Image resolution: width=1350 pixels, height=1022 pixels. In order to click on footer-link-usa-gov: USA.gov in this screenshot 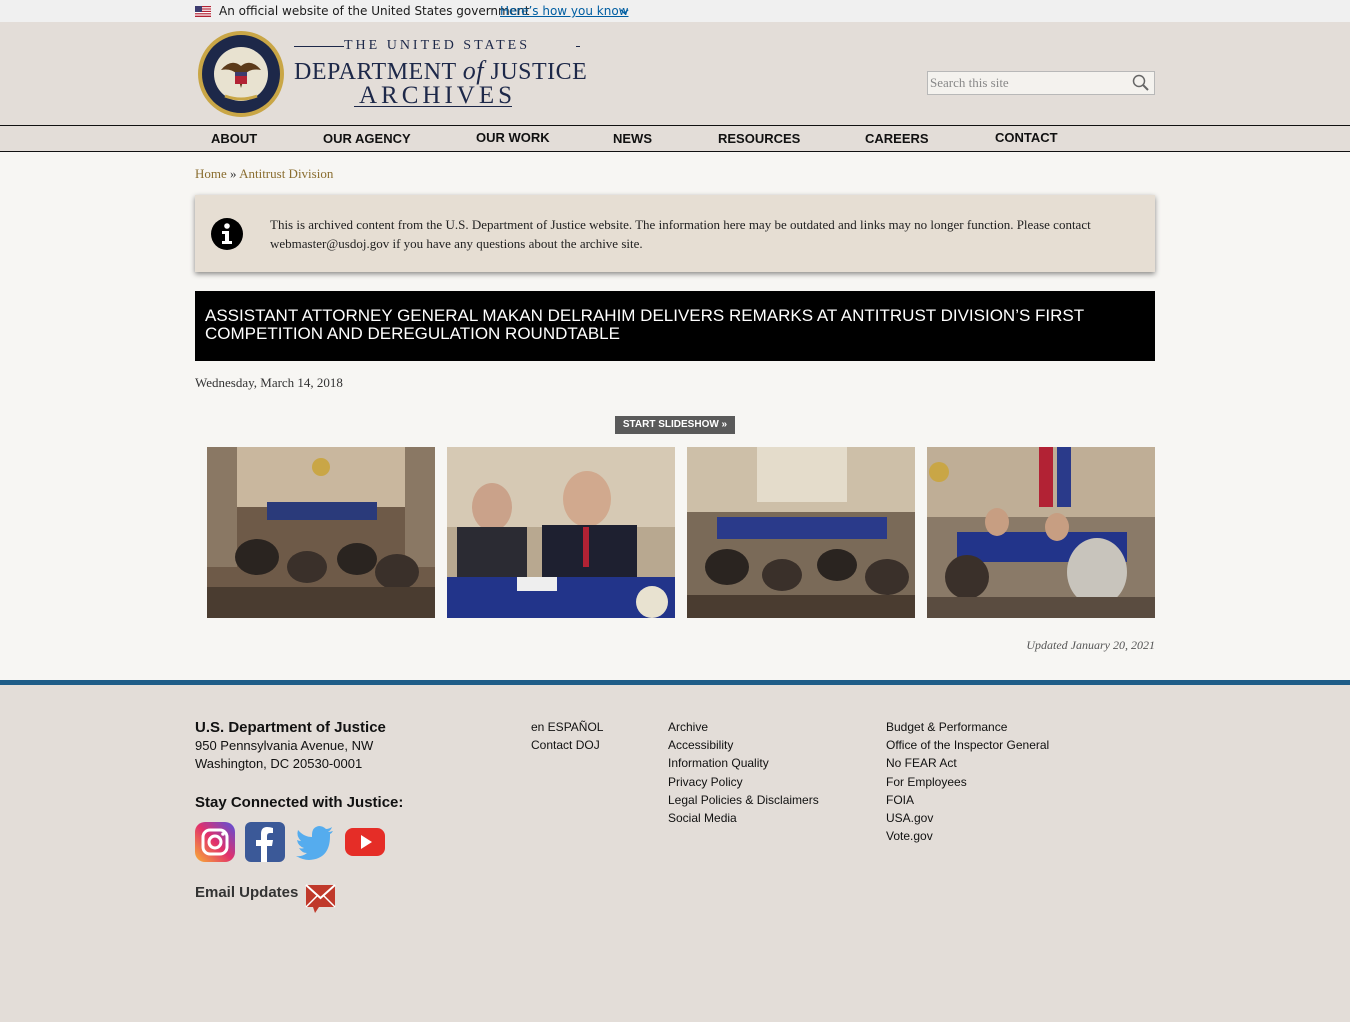, I will do `click(909, 818)`.